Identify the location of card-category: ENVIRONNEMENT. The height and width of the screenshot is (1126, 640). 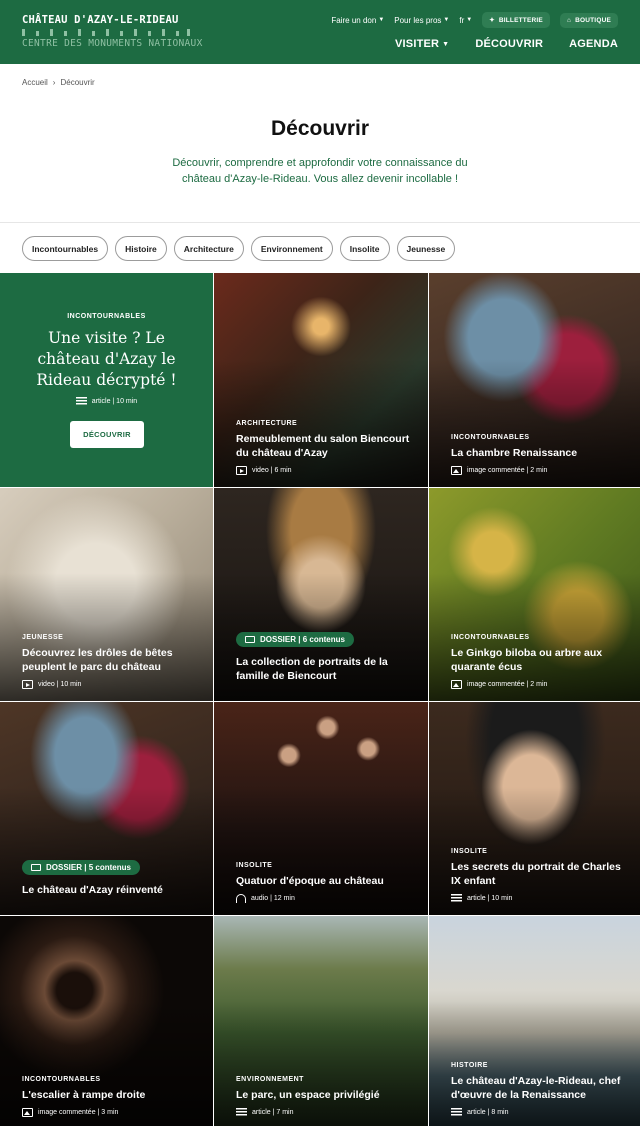
(270, 1079).